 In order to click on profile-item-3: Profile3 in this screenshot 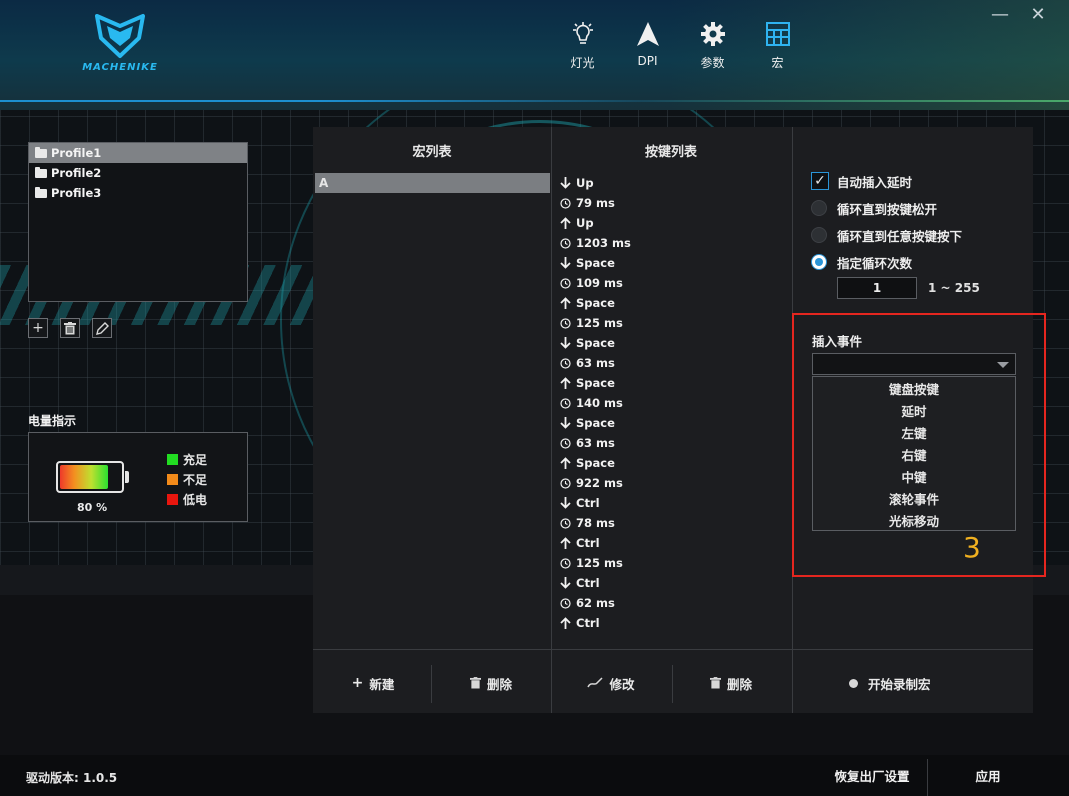, I will do `click(138, 193)`.